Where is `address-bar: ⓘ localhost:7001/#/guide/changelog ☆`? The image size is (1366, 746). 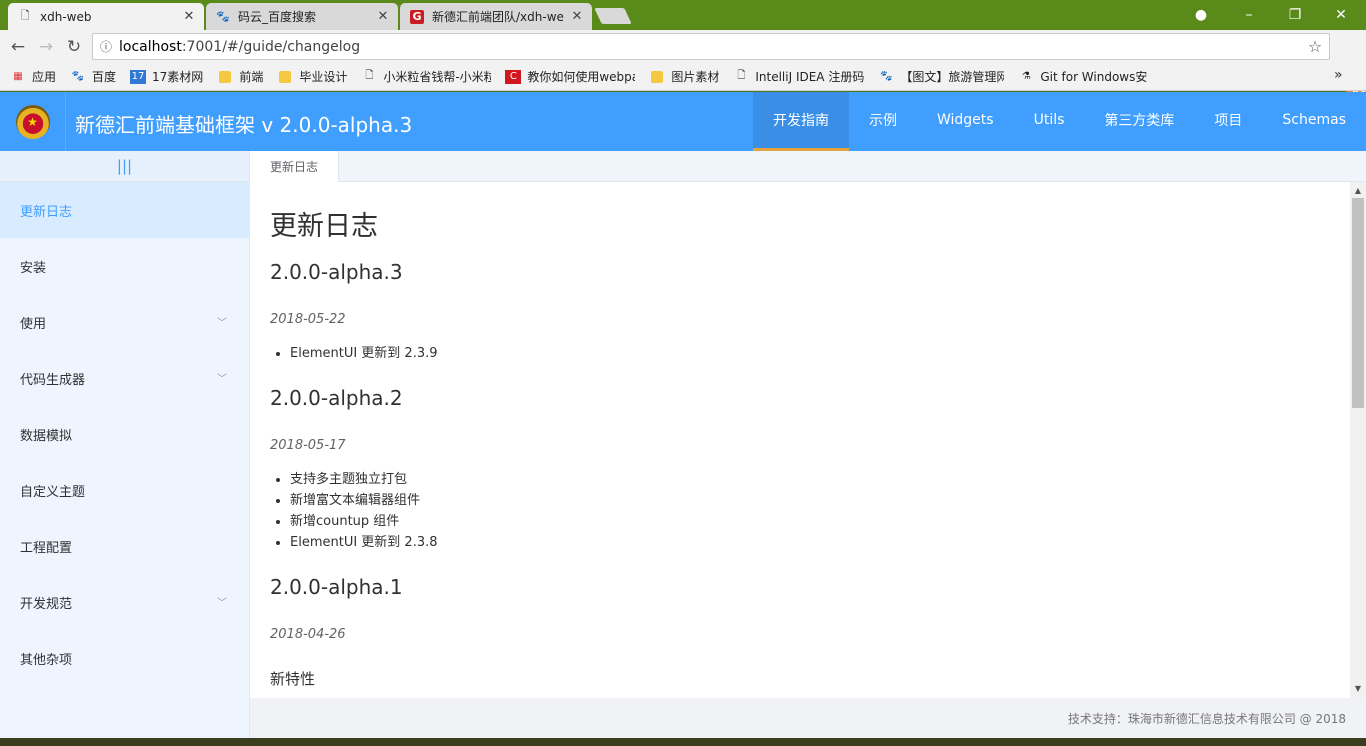 address-bar: ⓘ localhost:7001/#/guide/changelog ☆ is located at coordinates (711, 46).